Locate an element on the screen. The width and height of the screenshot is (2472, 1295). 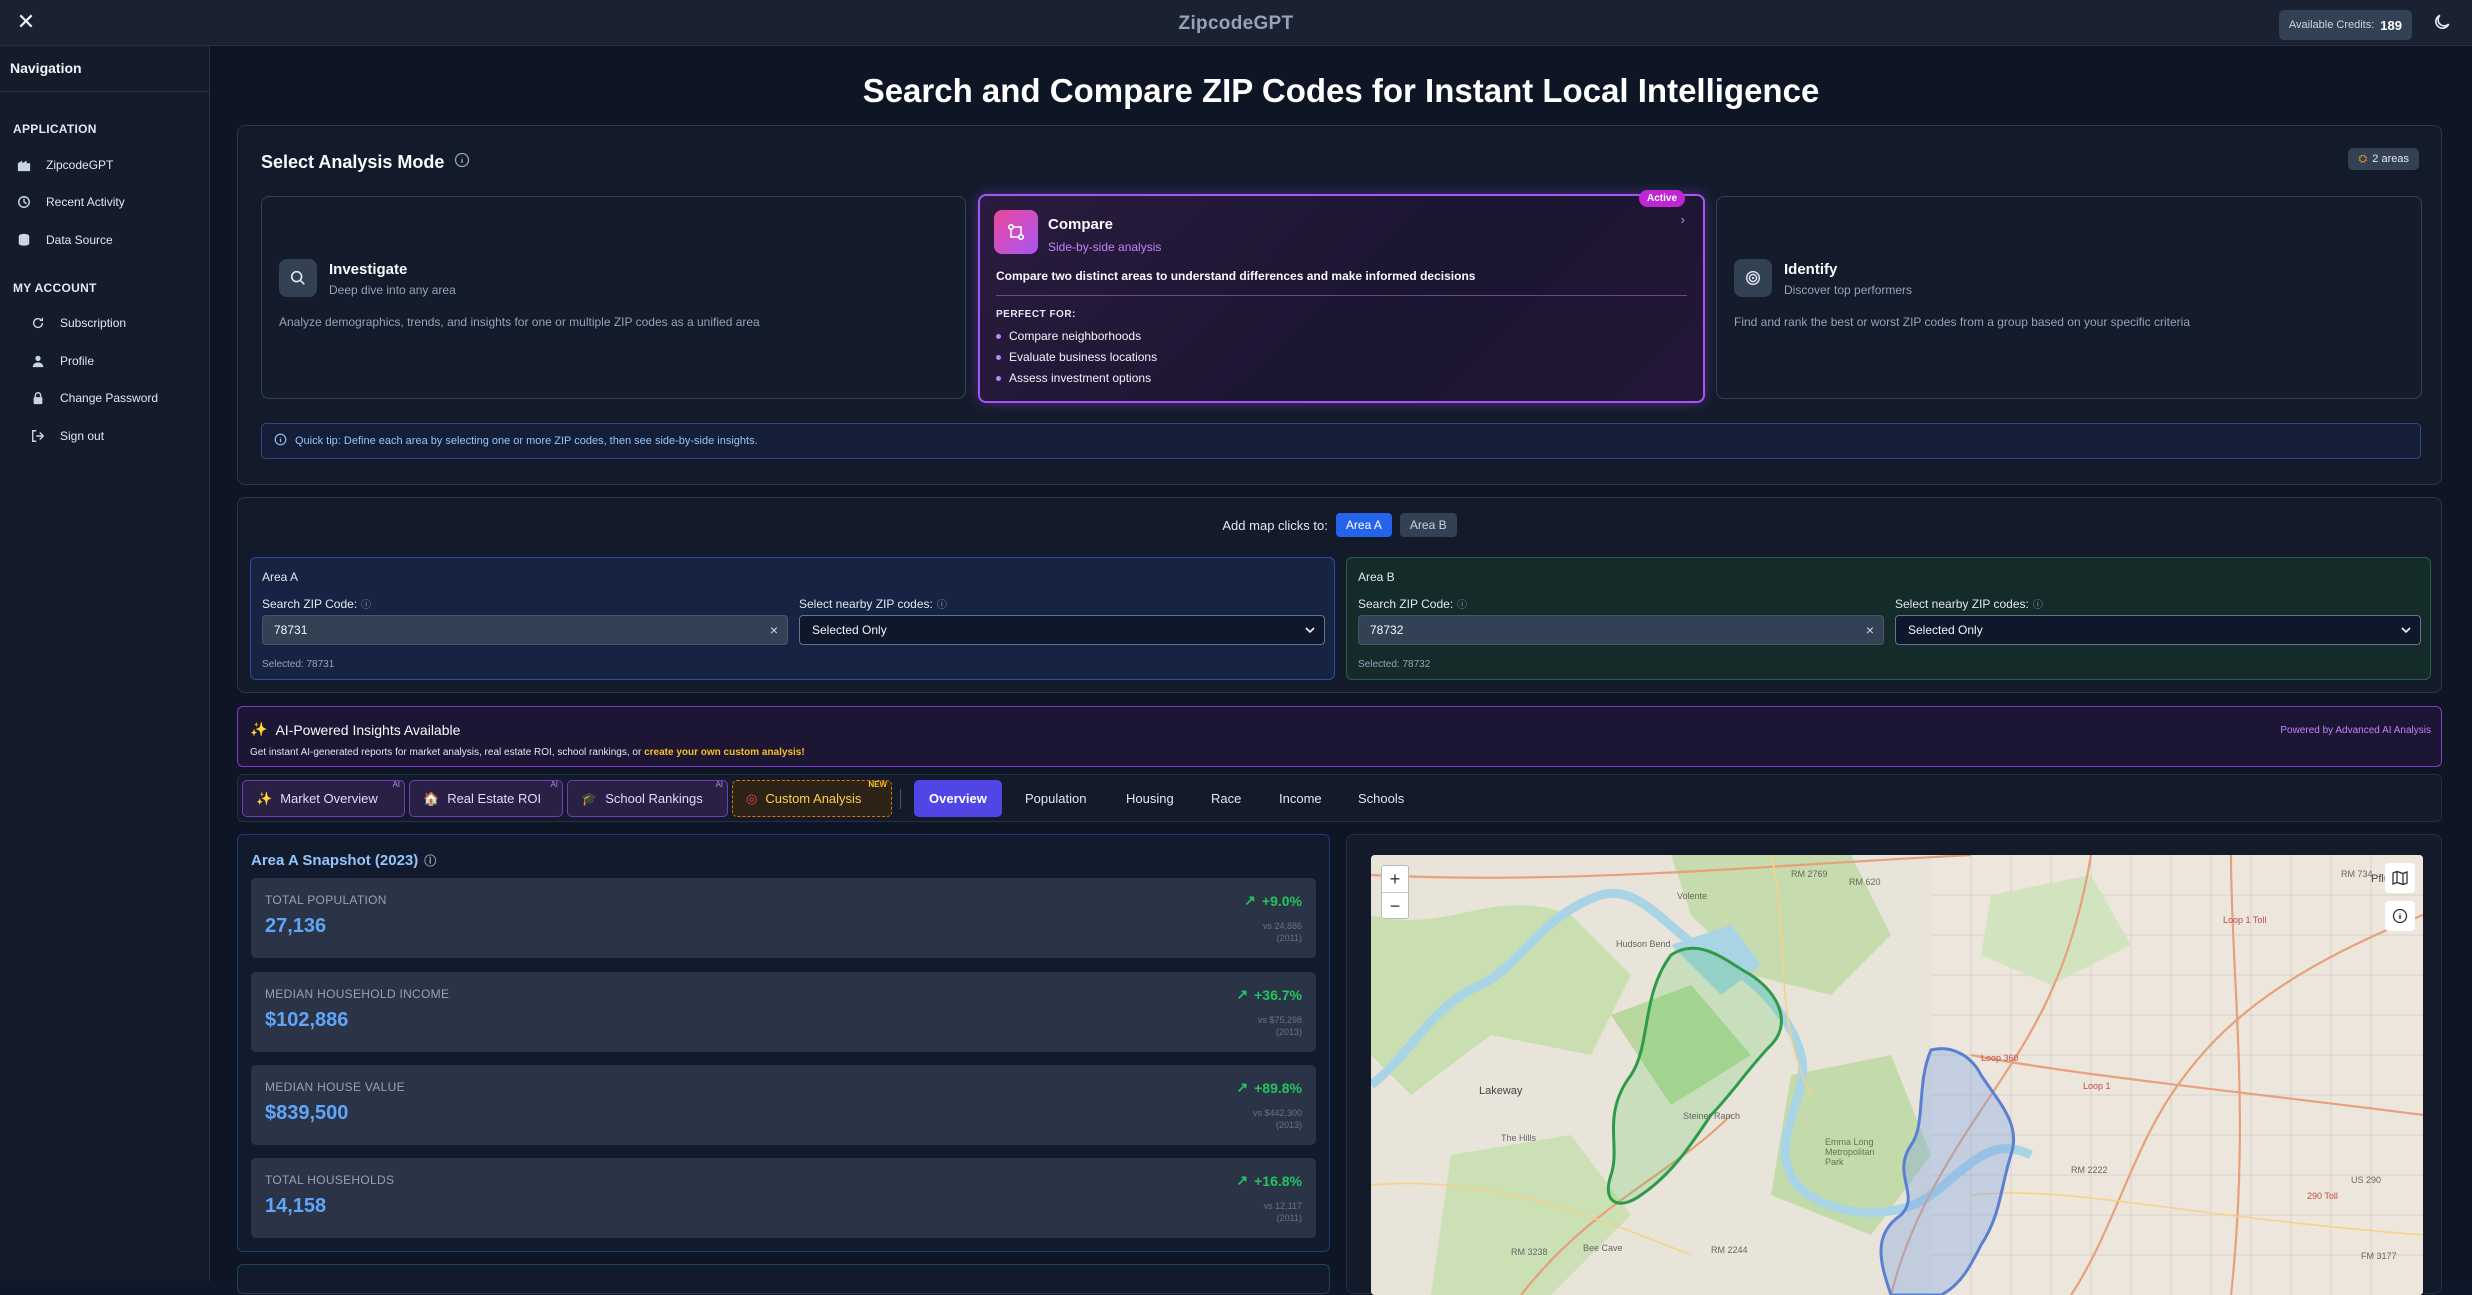
search-icon is located at coordinates (298, 278).